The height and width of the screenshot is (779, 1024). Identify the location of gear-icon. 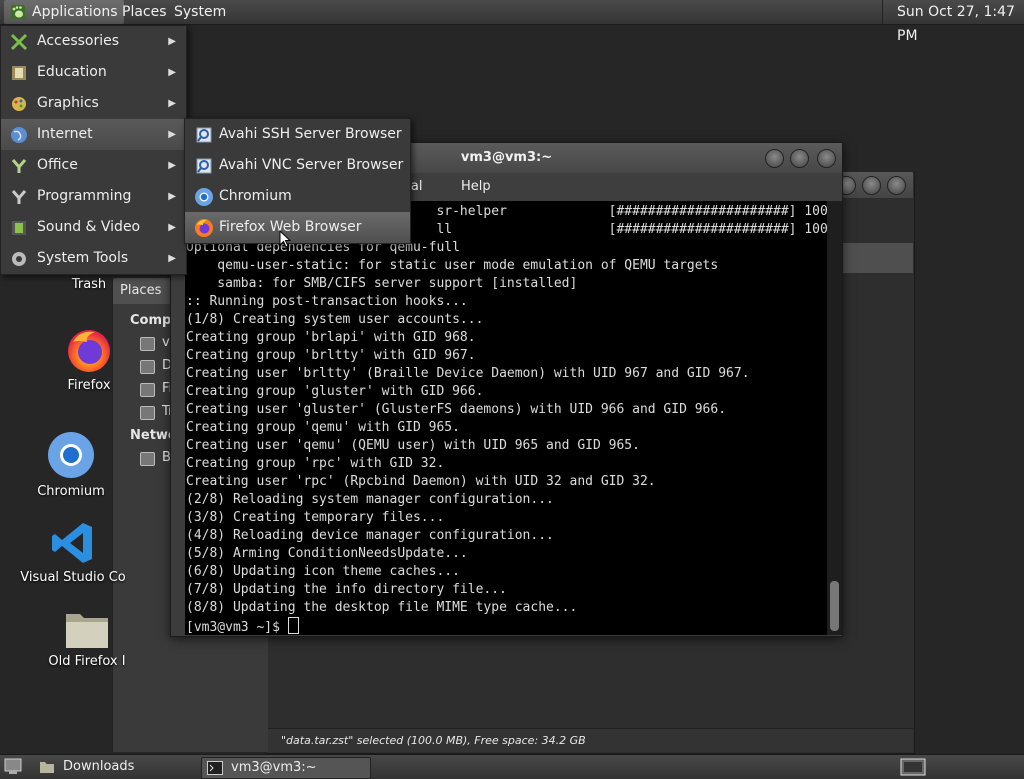
(19, 259).